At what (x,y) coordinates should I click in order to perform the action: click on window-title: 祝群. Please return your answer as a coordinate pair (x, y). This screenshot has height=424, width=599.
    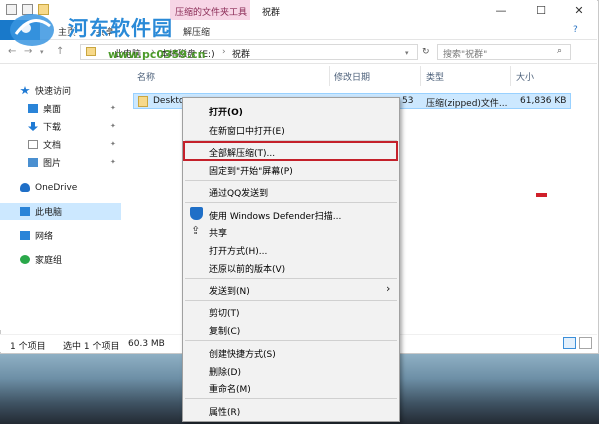
    Looking at the image, I should click on (271, 13).